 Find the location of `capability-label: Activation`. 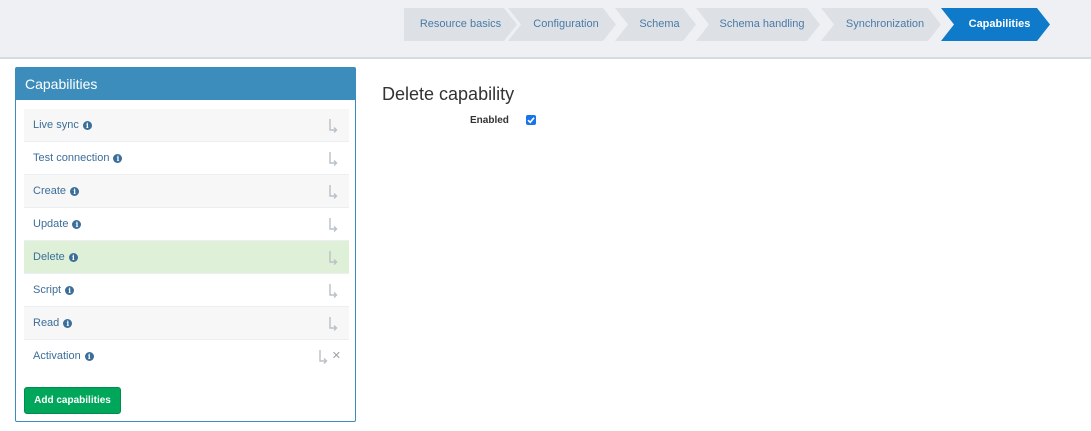

capability-label: Activation is located at coordinates (57, 356).